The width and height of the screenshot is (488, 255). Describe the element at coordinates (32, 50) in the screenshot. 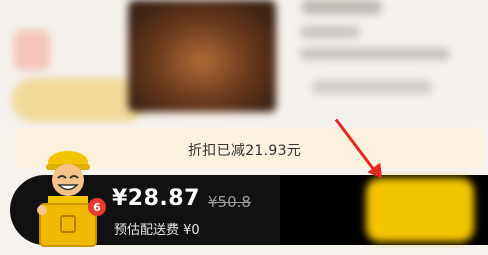

I see `thumbnail-placeholder` at that location.